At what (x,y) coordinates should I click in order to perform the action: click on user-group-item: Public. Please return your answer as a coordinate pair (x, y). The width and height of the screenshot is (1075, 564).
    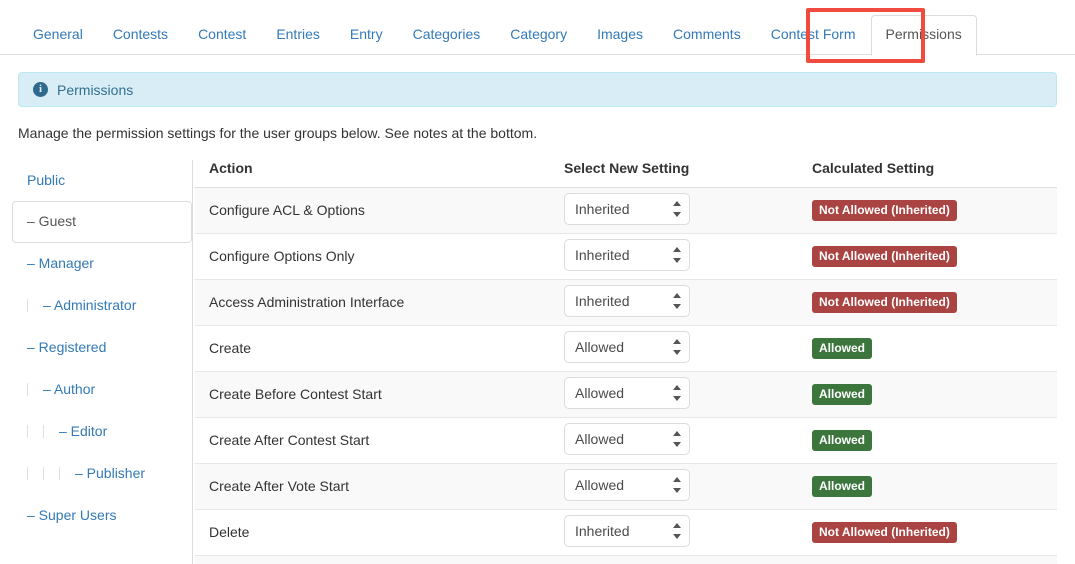
    Looking at the image, I should click on (102, 181).